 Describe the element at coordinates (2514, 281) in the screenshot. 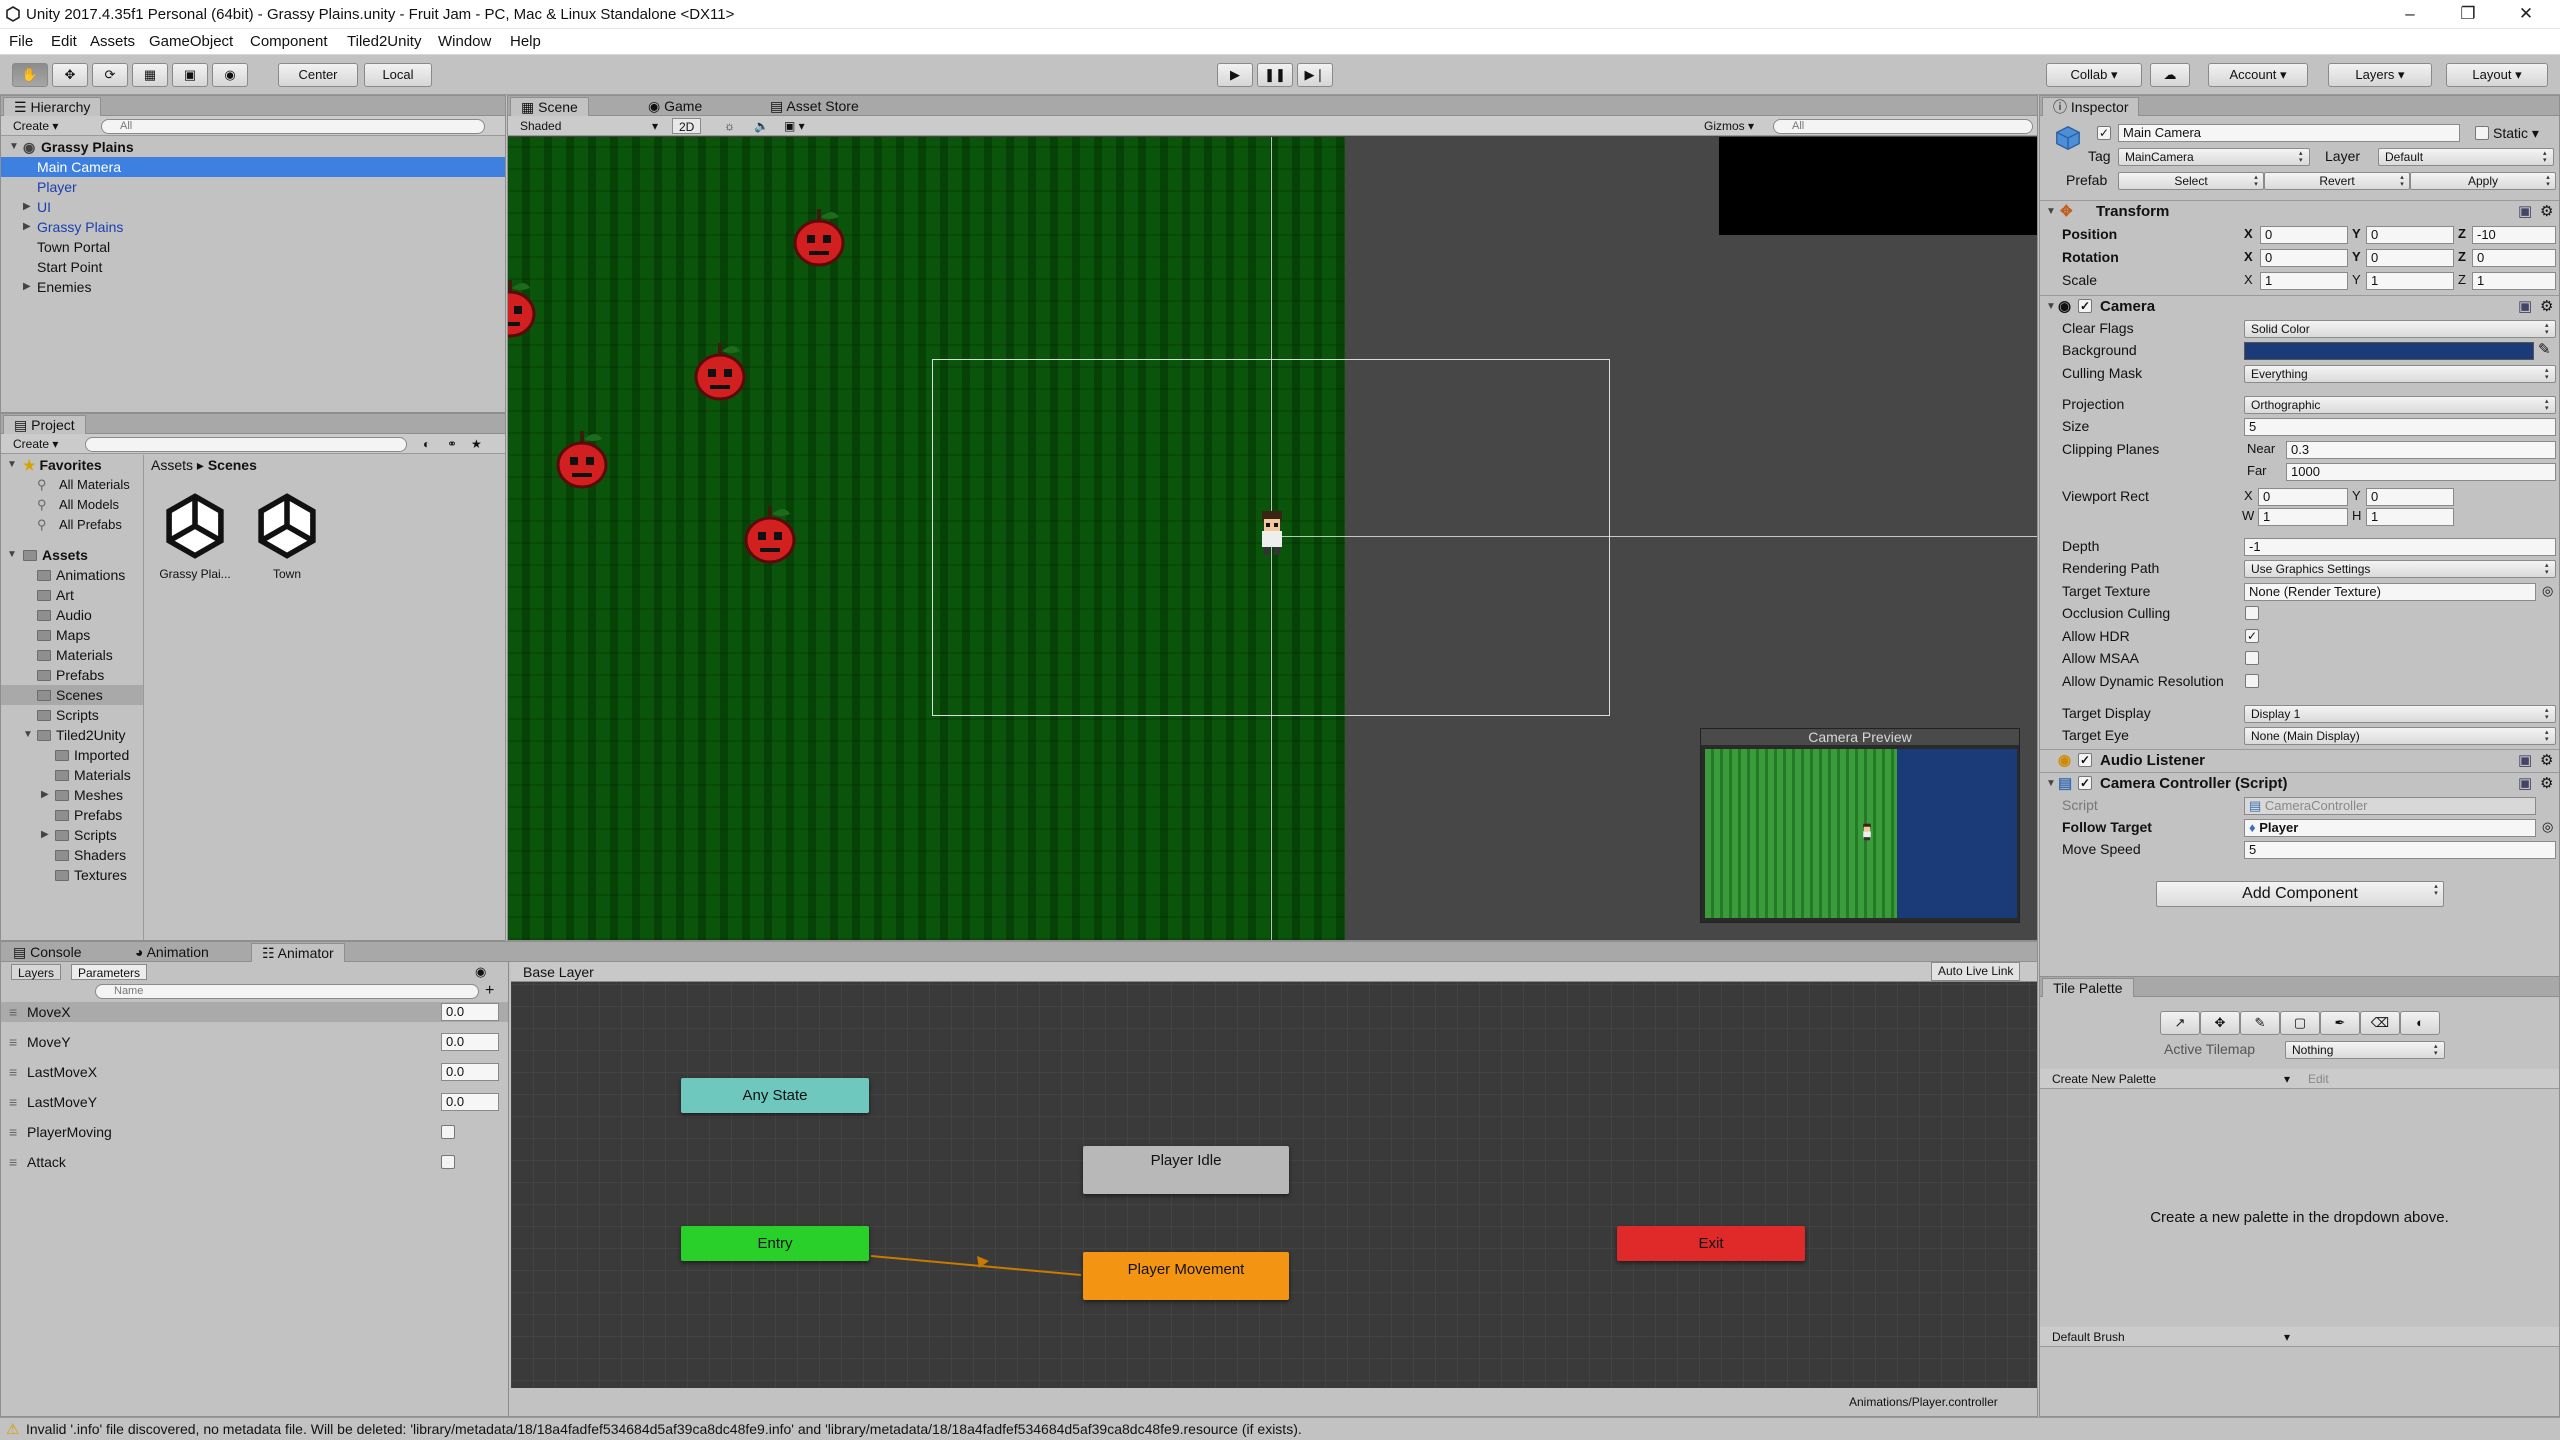

I see `scale-z-field: 1` at that location.